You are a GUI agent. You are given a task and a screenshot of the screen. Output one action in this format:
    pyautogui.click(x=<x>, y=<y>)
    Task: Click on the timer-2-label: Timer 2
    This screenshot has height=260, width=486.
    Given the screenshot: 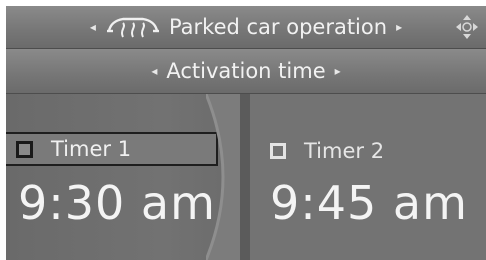 What is the action you would take?
    pyautogui.click(x=344, y=151)
    